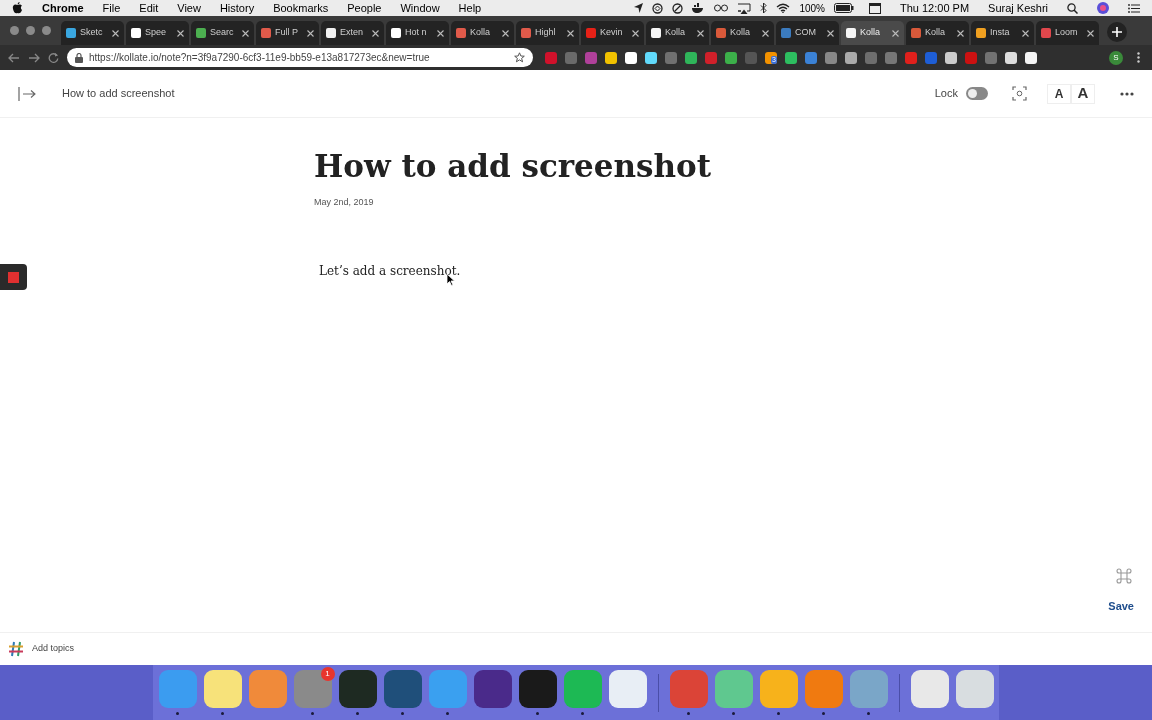 The image size is (1152, 720). What do you see at coordinates (1019, 93) in the screenshot?
I see `focus-icon` at bounding box center [1019, 93].